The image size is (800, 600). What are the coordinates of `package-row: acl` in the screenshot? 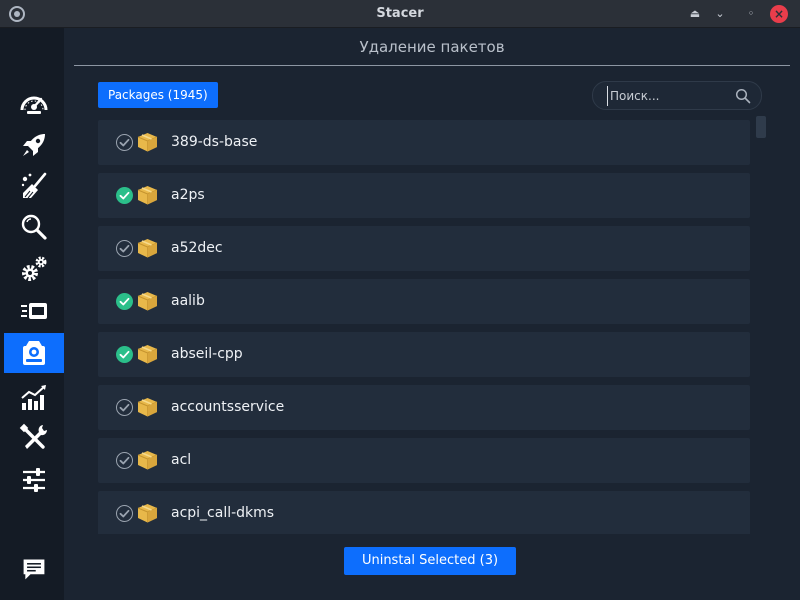 It's located at (424, 460).